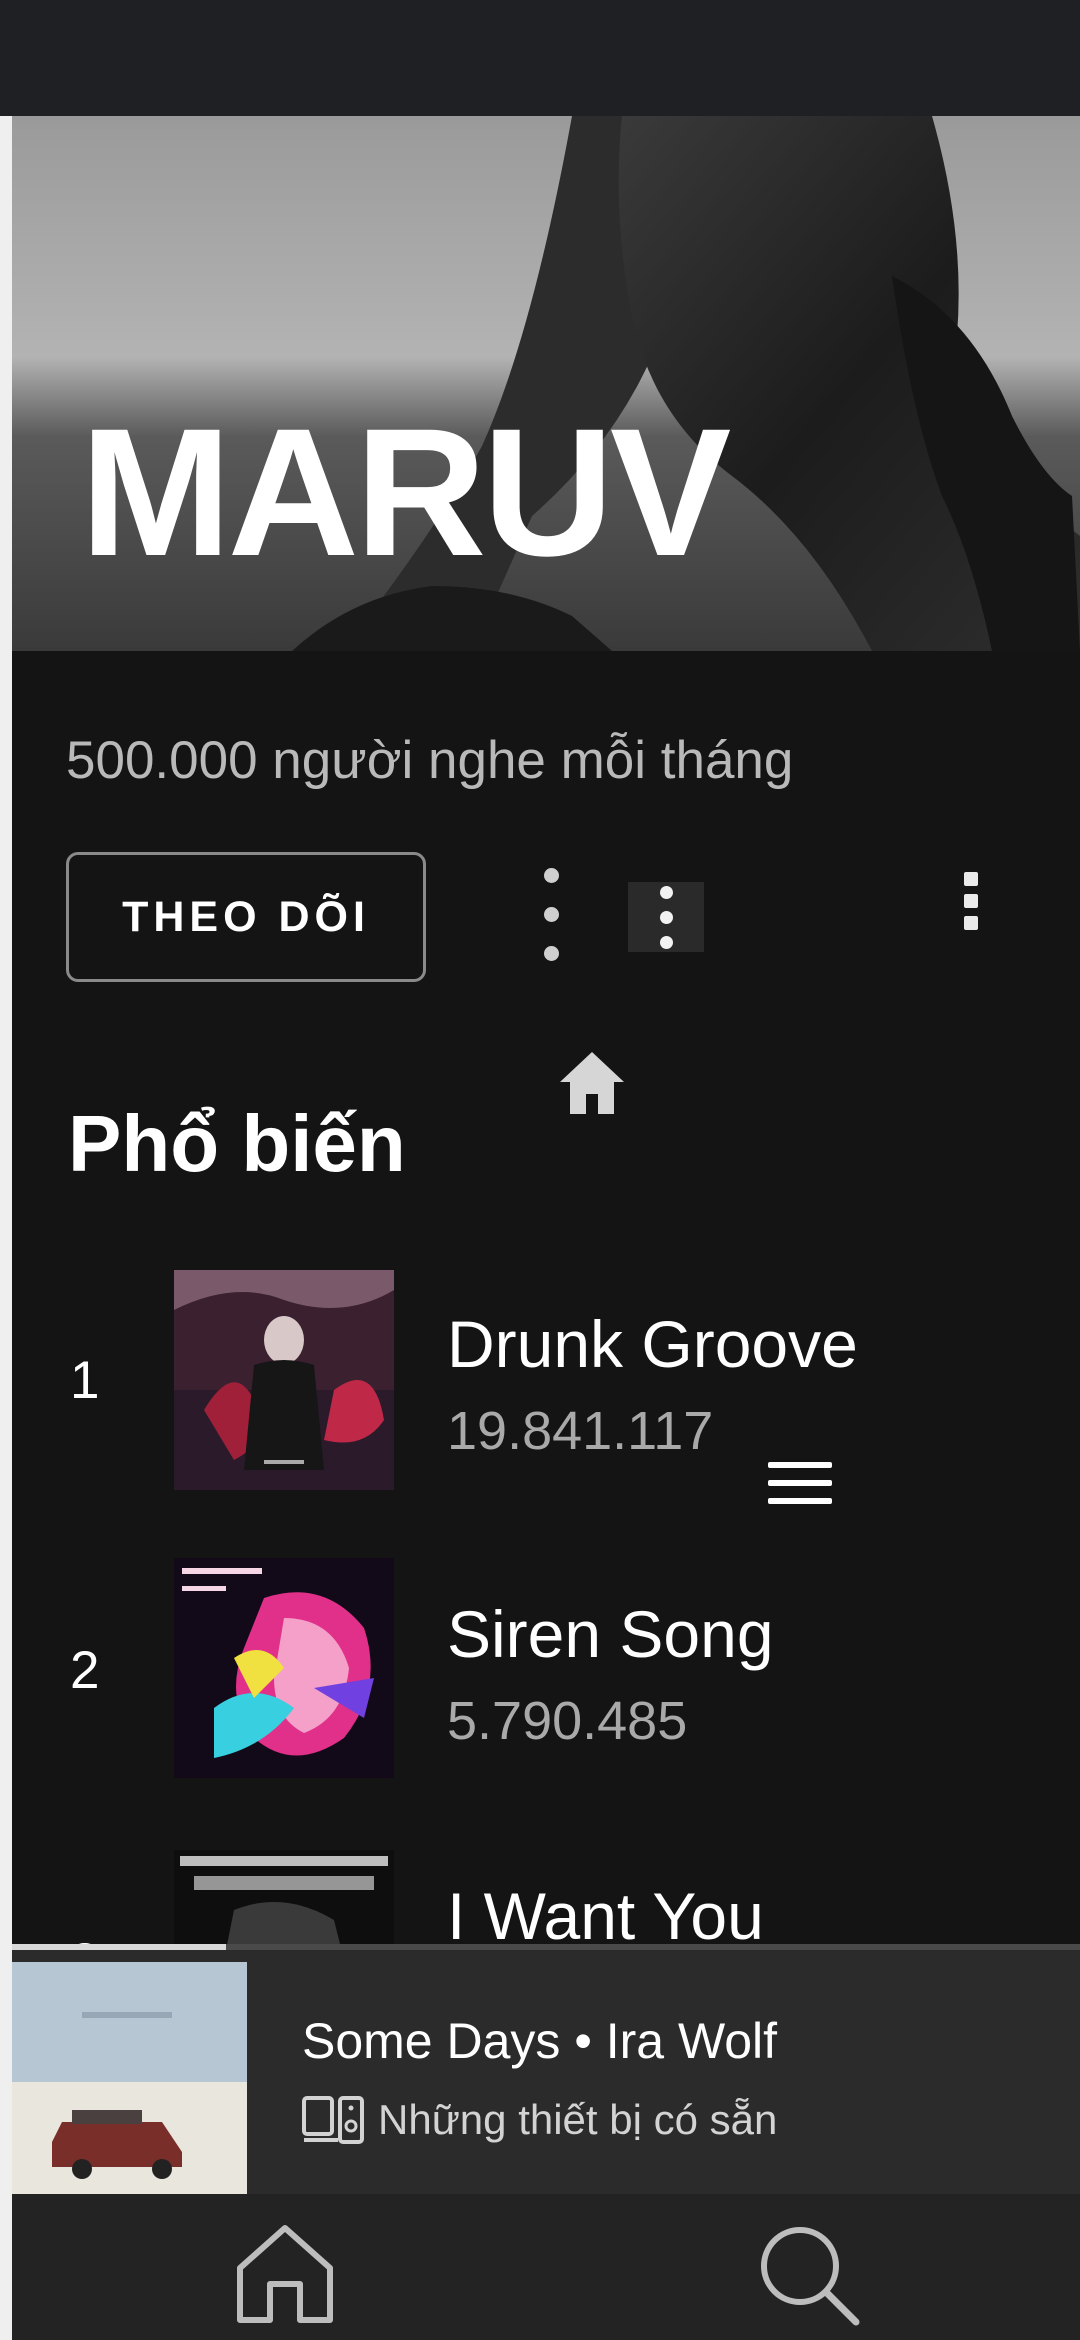  What do you see at coordinates (119, 1947) in the screenshot?
I see `now-playing-progress` at bounding box center [119, 1947].